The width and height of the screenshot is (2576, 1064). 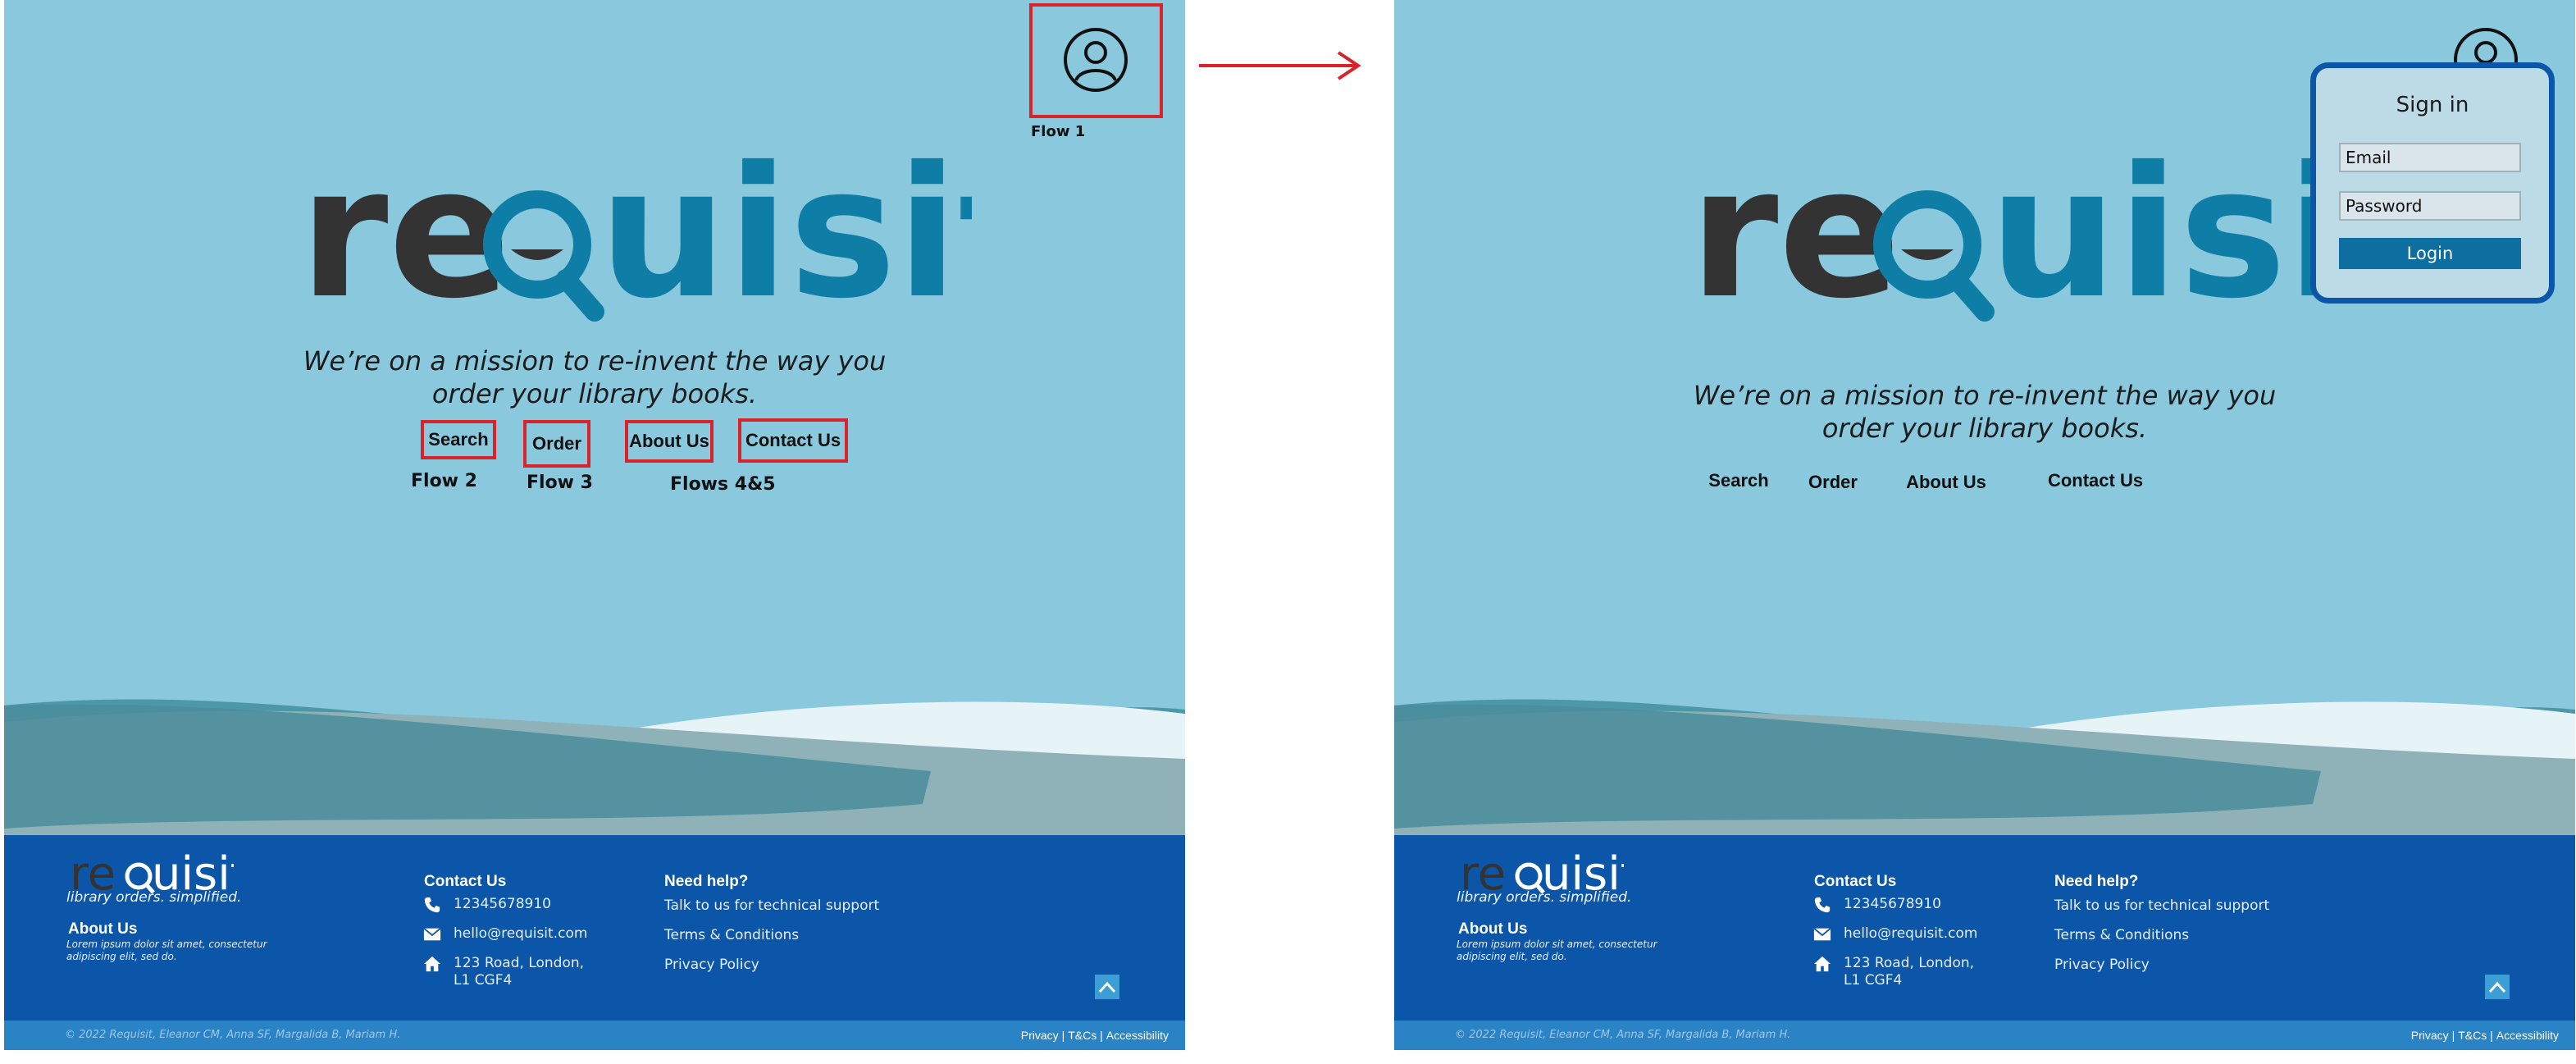 What do you see at coordinates (723, 484) in the screenshot?
I see `flows45-label: Flows 4&5` at bounding box center [723, 484].